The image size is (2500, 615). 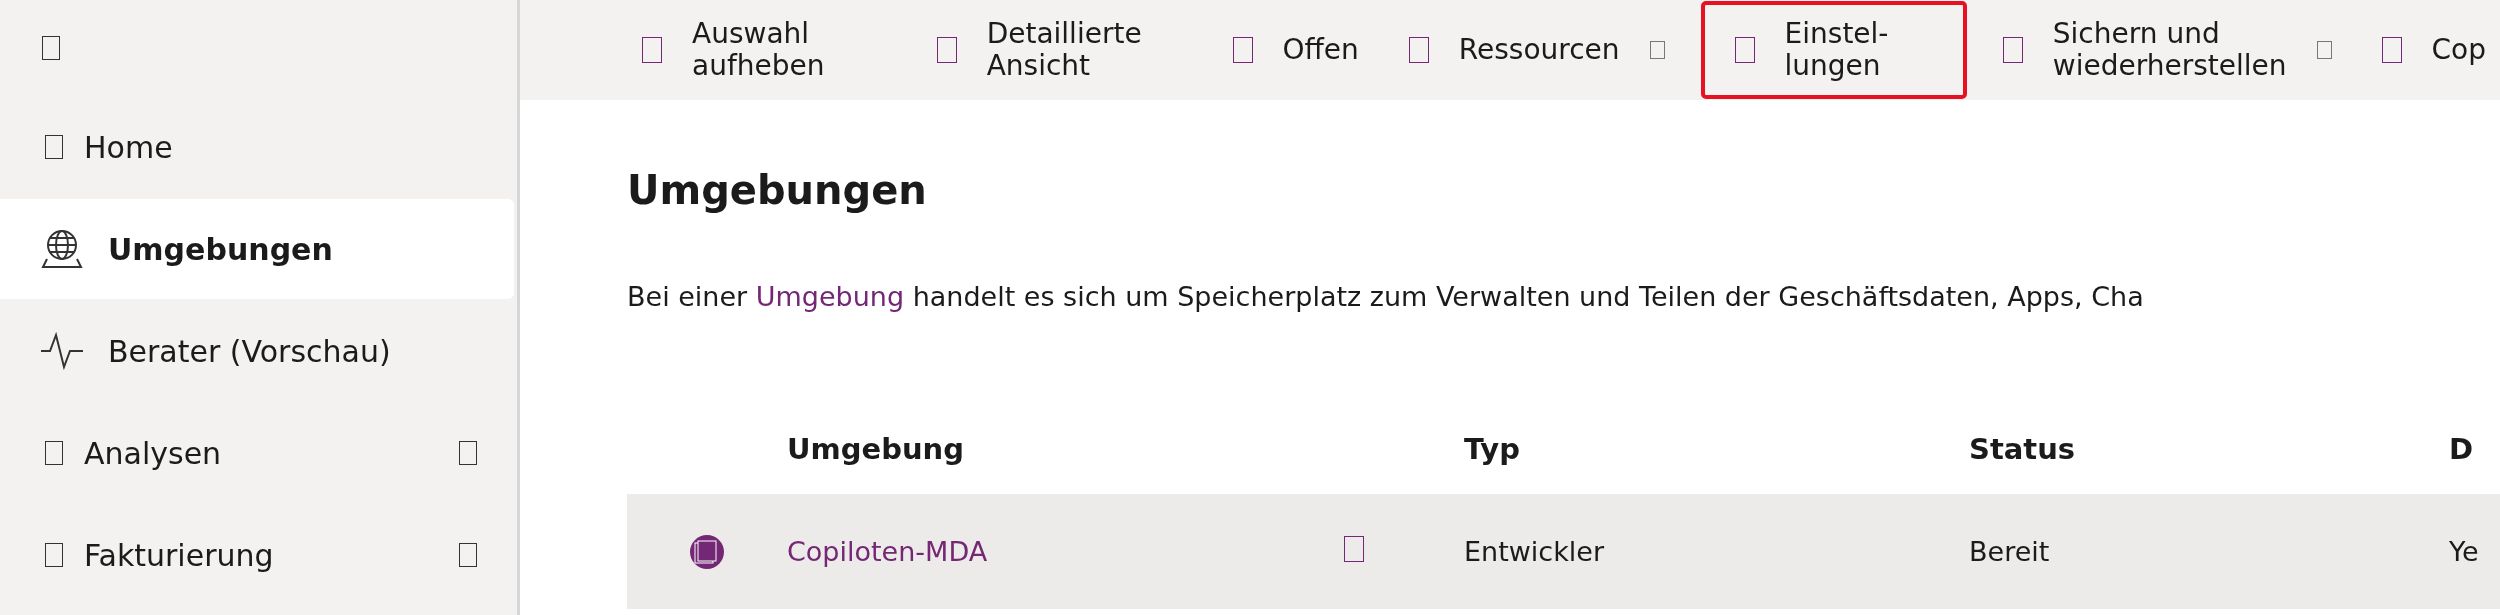 What do you see at coordinates (258, 147) in the screenshot?
I see `nav-item: Home` at bounding box center [258, 147].